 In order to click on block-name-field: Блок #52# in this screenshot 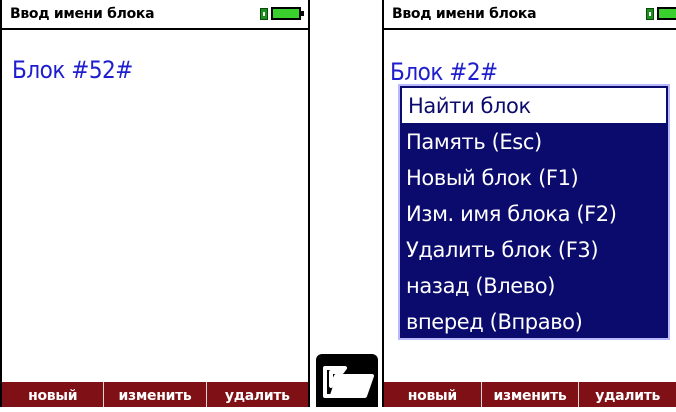, I will do `click(72, 70)`.